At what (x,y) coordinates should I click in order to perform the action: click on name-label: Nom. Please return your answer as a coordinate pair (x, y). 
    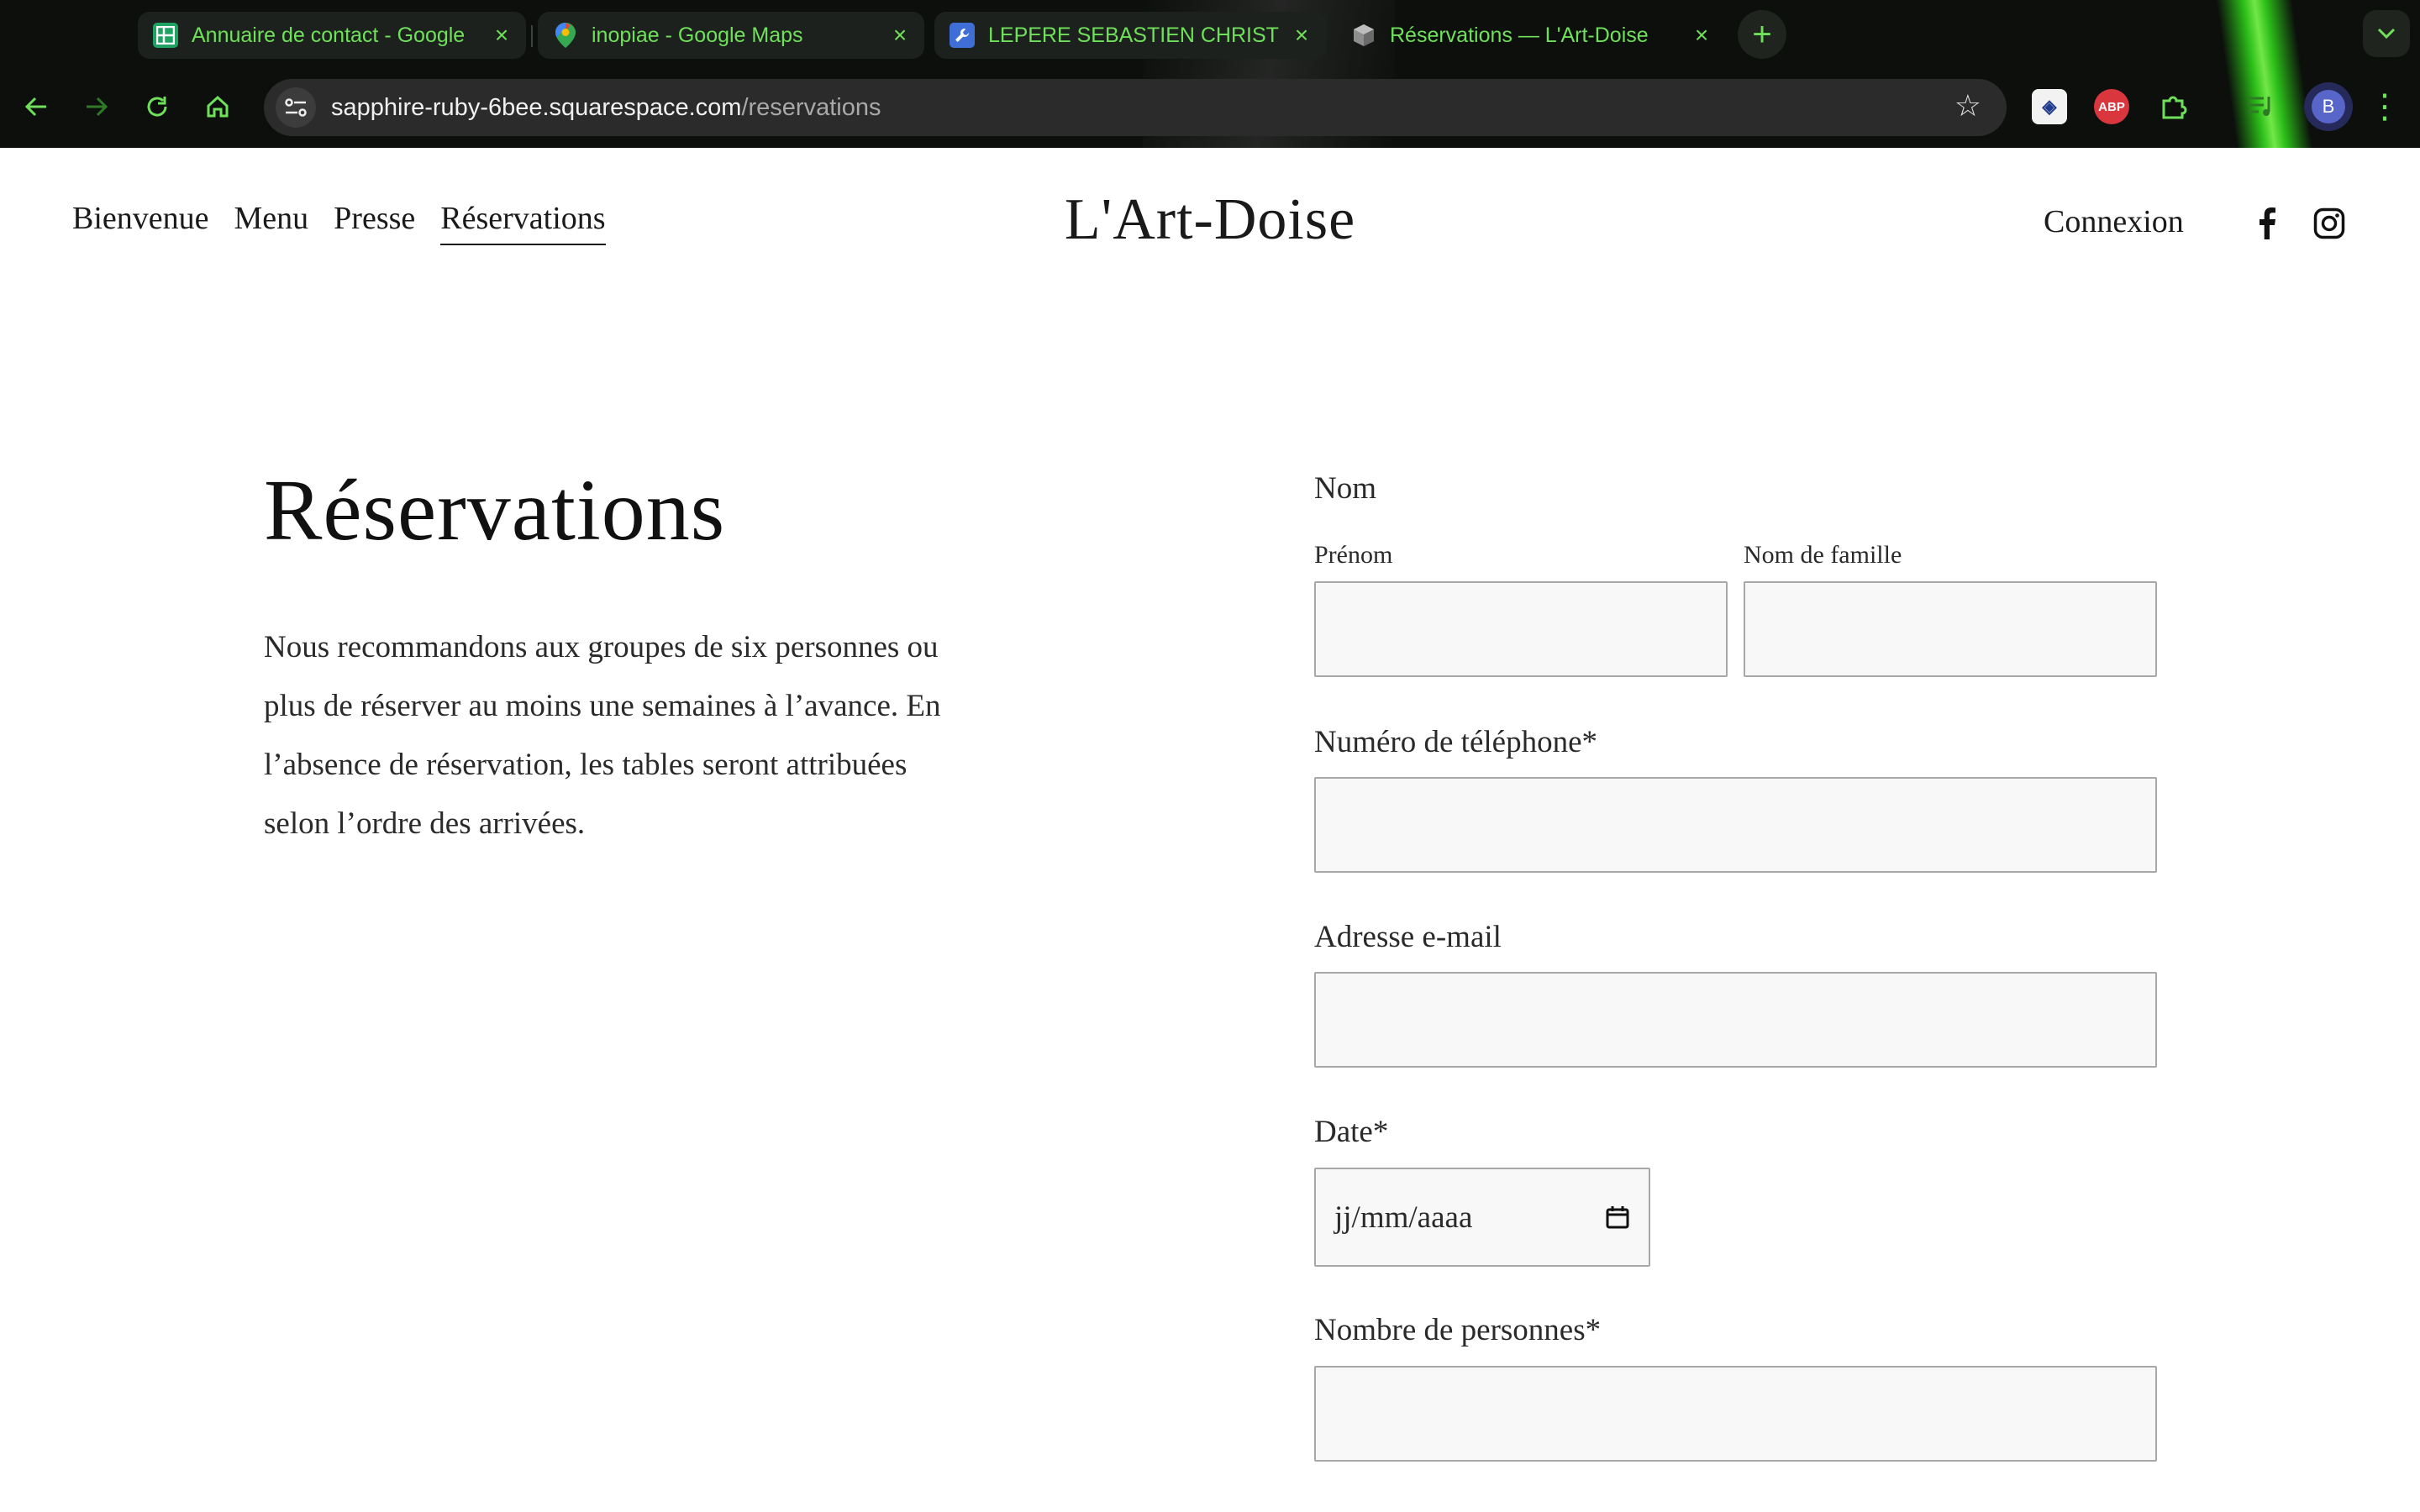
    Looking at the image, I should click on (1345, 488).